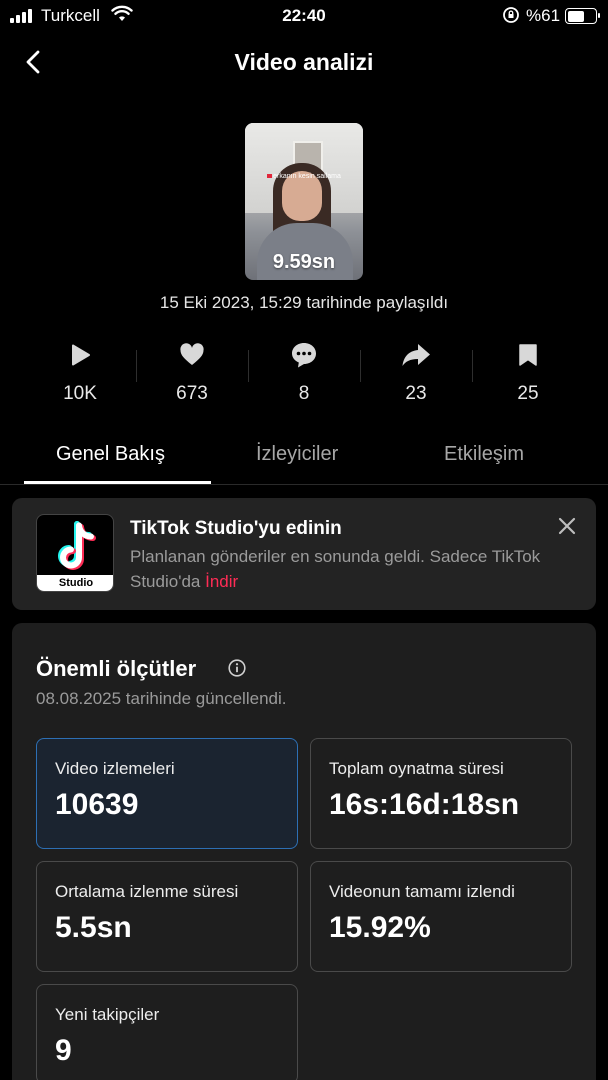 Image resolution: width=608 pixels, height=1080 pixels. I want to click on download-link: İndir, so click(221, 581).